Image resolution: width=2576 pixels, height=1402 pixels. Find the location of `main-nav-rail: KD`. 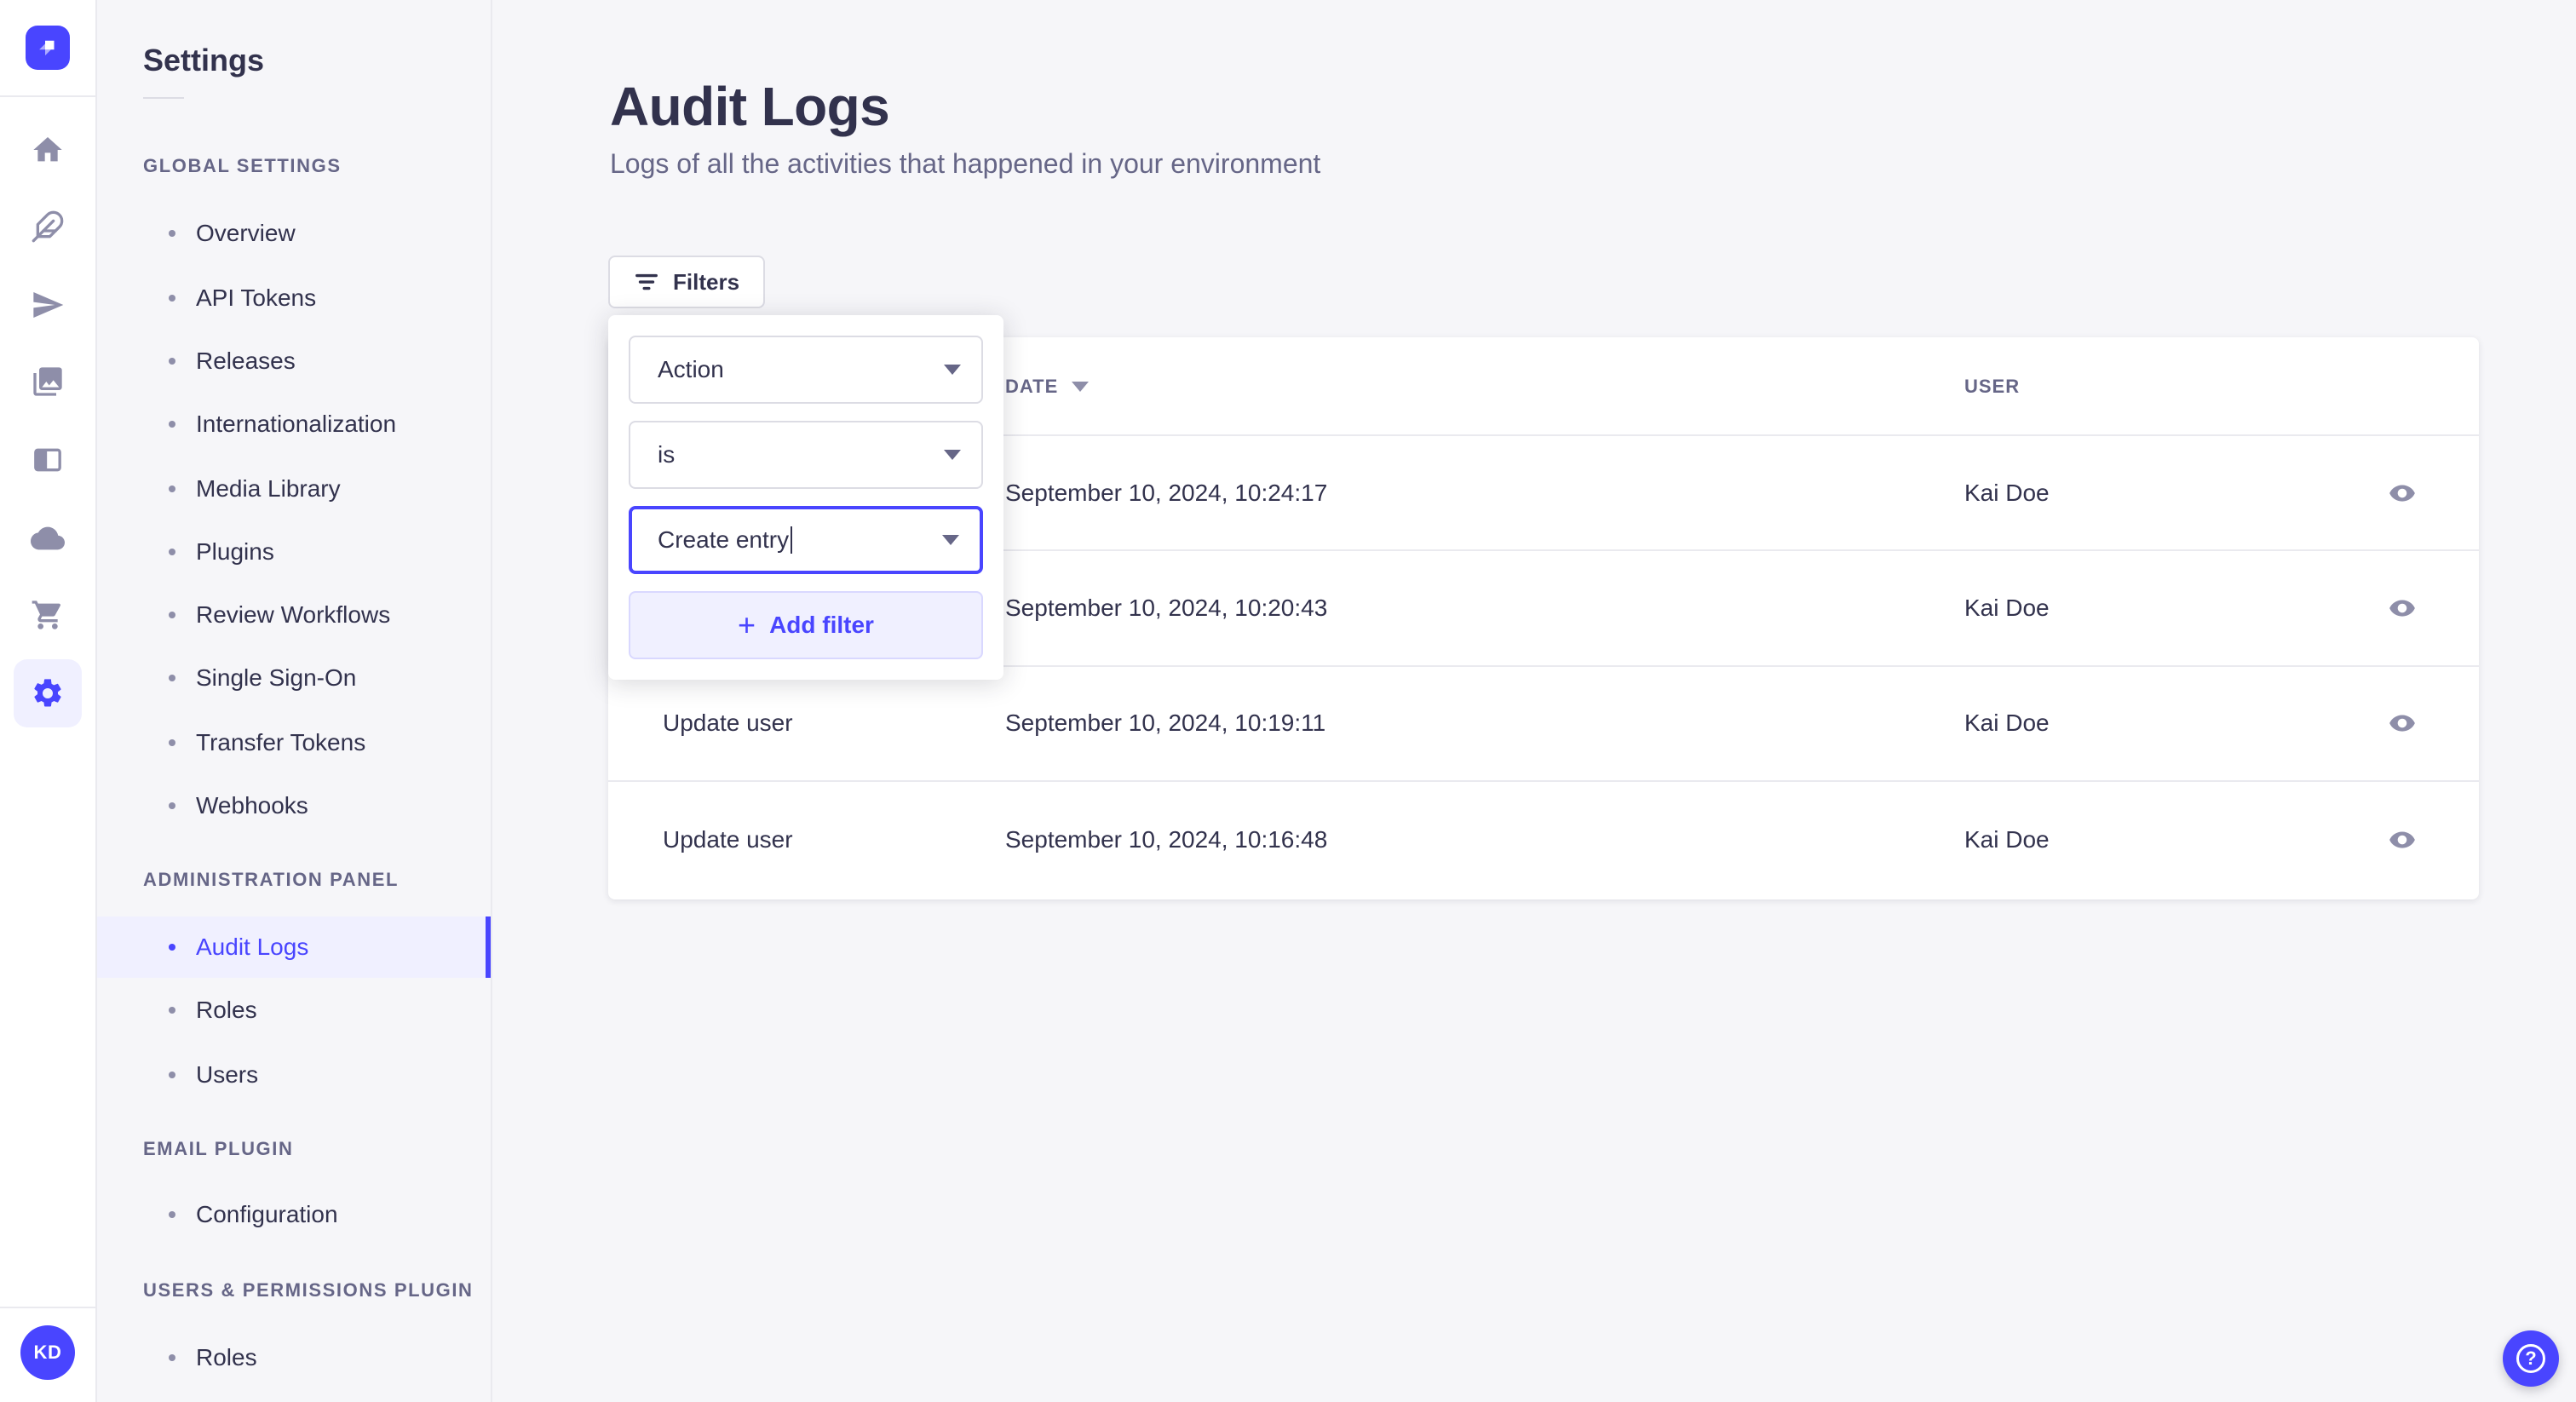

main-nav-rail: KD is located at coordinates (49, 701).